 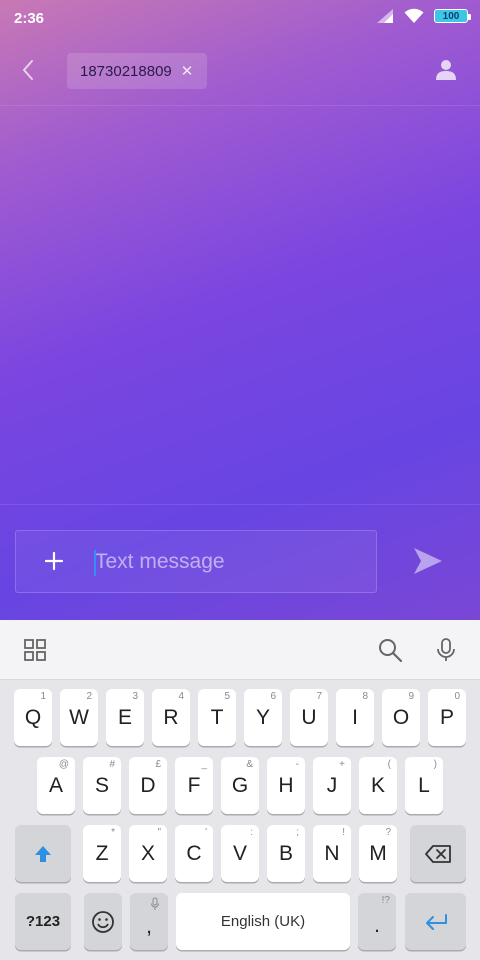 I want to click on key-hint: 3, so click(x=135, y=696).